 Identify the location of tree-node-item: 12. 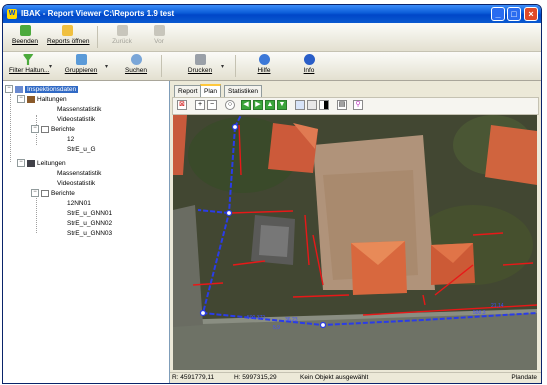
(70, 140).